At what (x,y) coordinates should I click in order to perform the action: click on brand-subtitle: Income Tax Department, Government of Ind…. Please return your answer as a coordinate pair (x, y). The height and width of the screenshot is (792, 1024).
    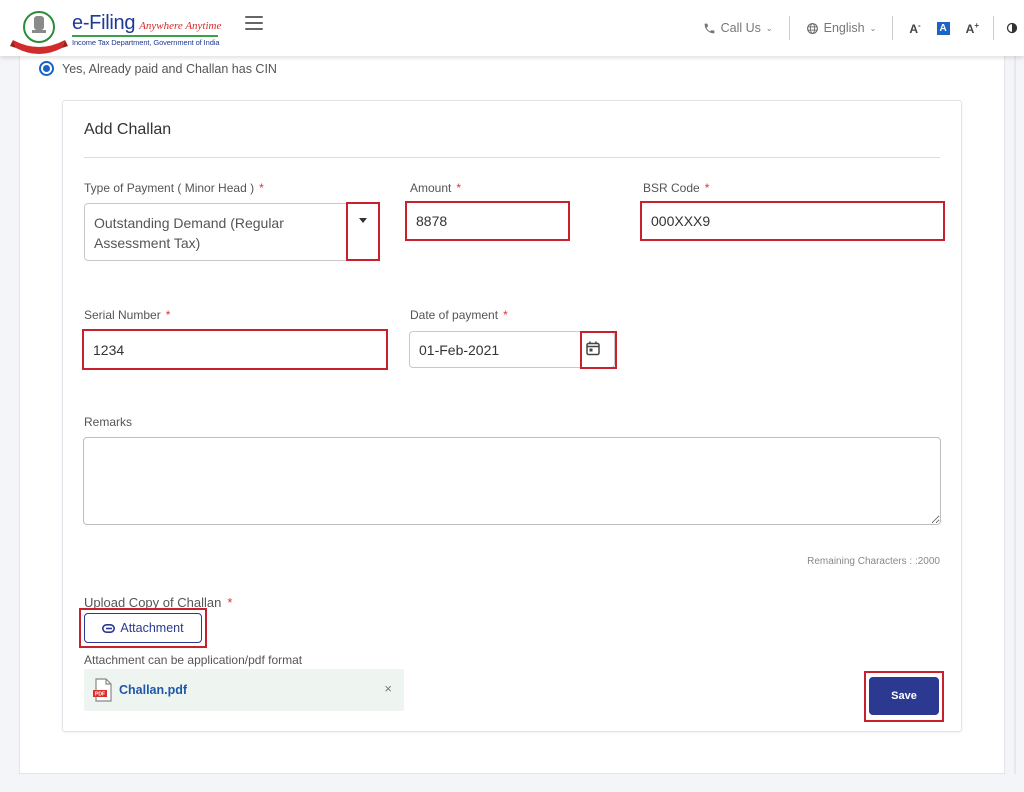
    Looking at the image, I should click on (146, 42).